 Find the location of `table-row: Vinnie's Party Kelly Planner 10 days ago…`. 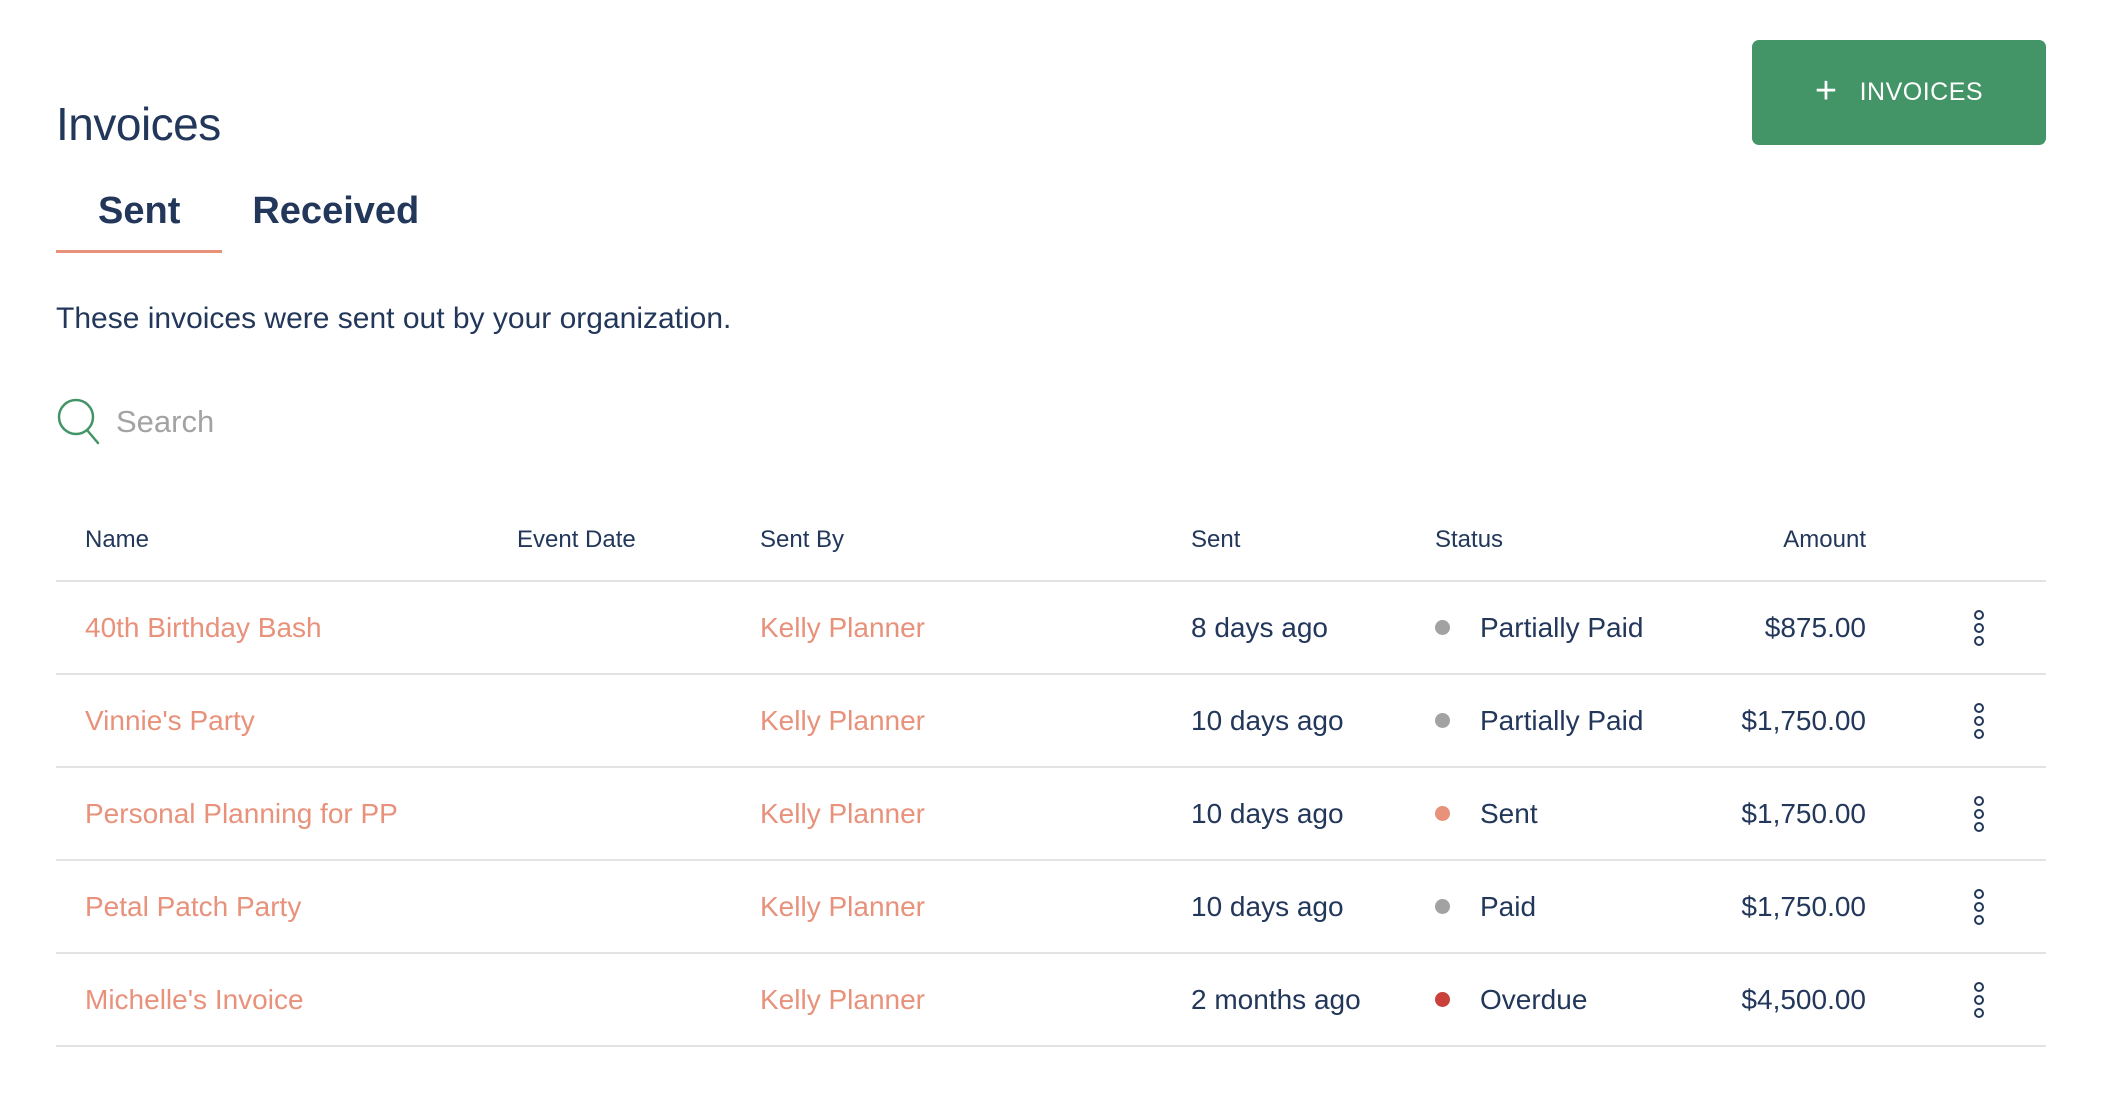

table-row: Vinnie's Party Kelly Planner 10 days ago… is located at coordinates (1051, 721).